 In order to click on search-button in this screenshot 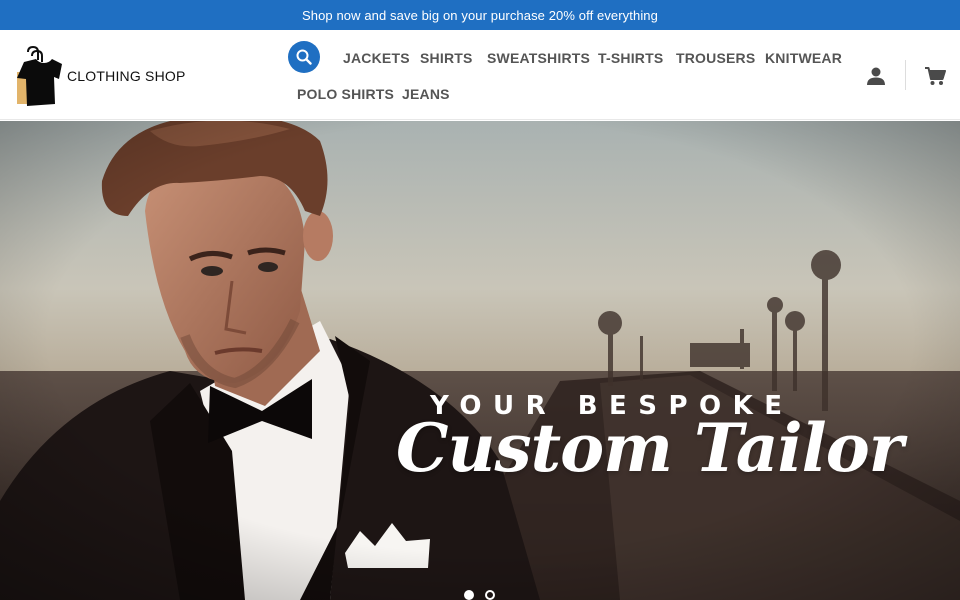, I will do `click(304, 57)`.